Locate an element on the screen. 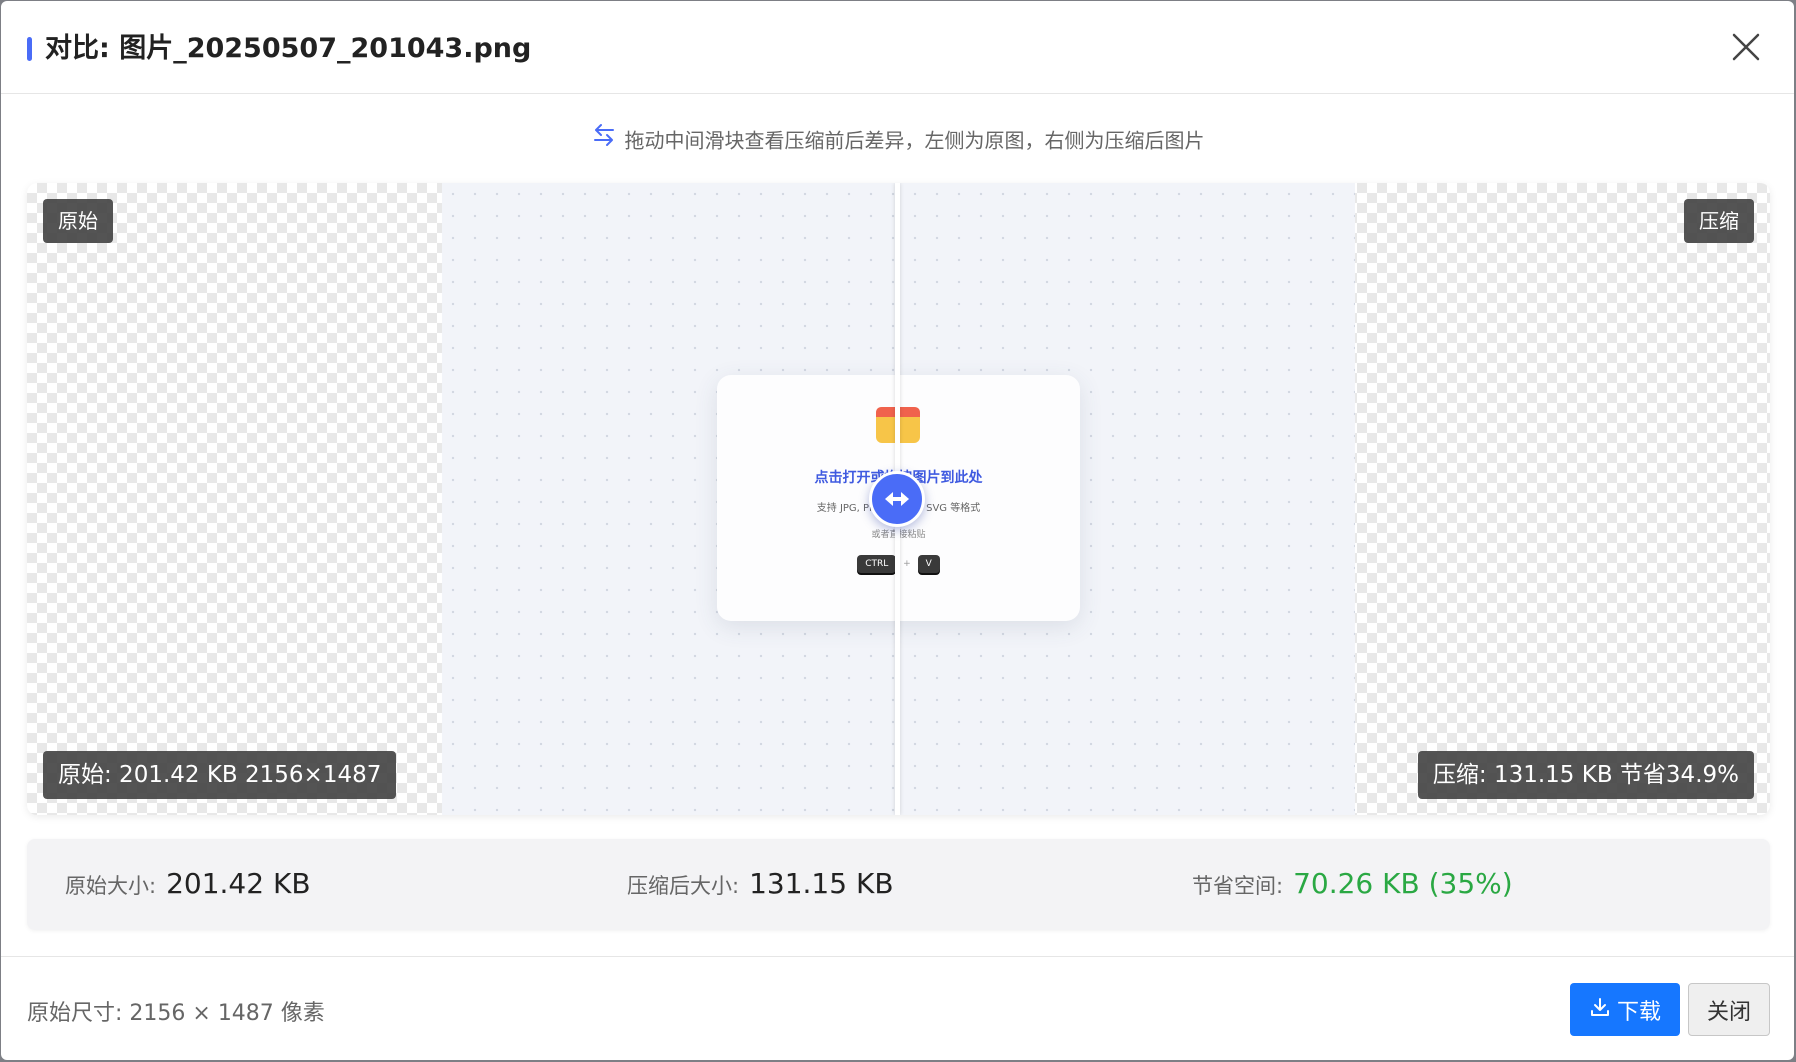  download-label: 下载 is located at coordinates (1638, 1012).